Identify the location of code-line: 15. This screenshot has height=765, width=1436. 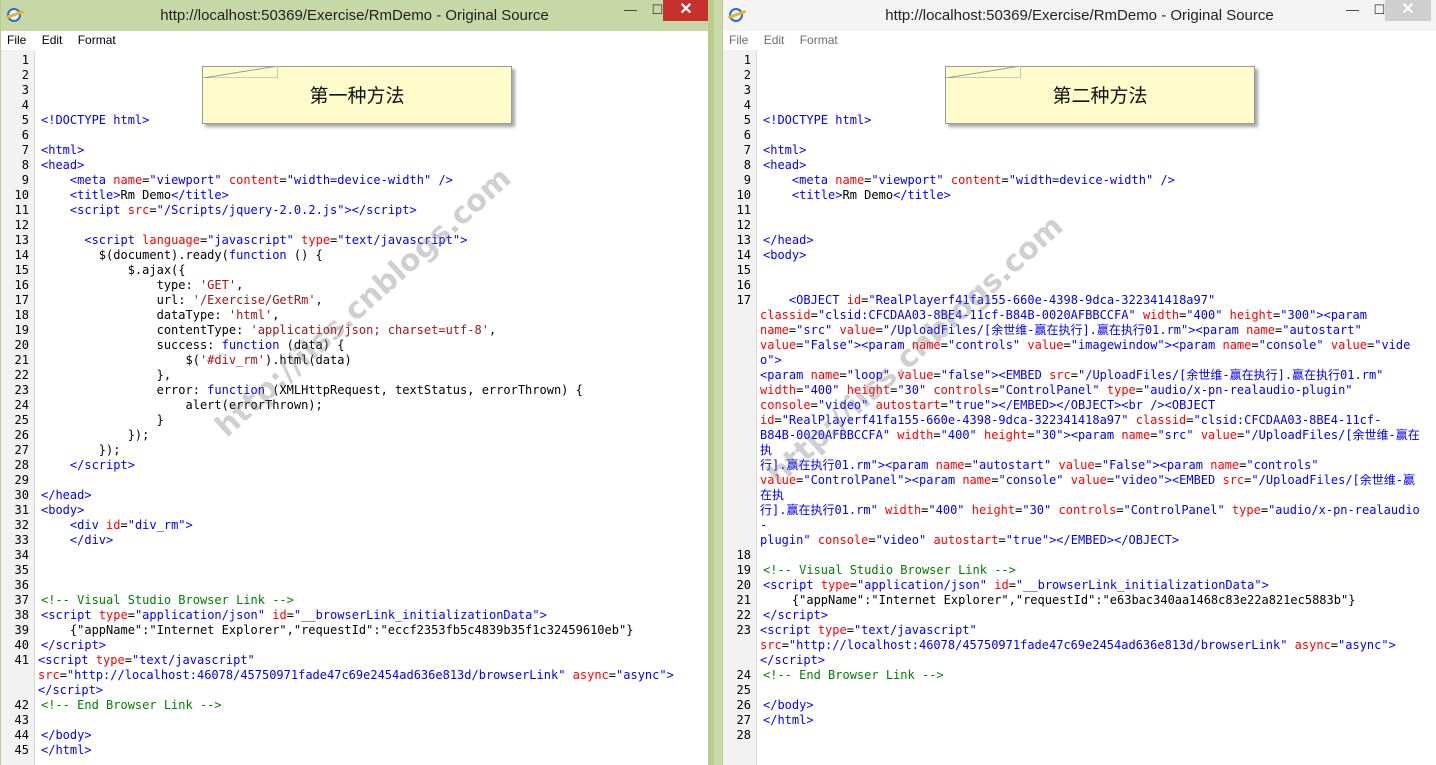
(1079, 270).